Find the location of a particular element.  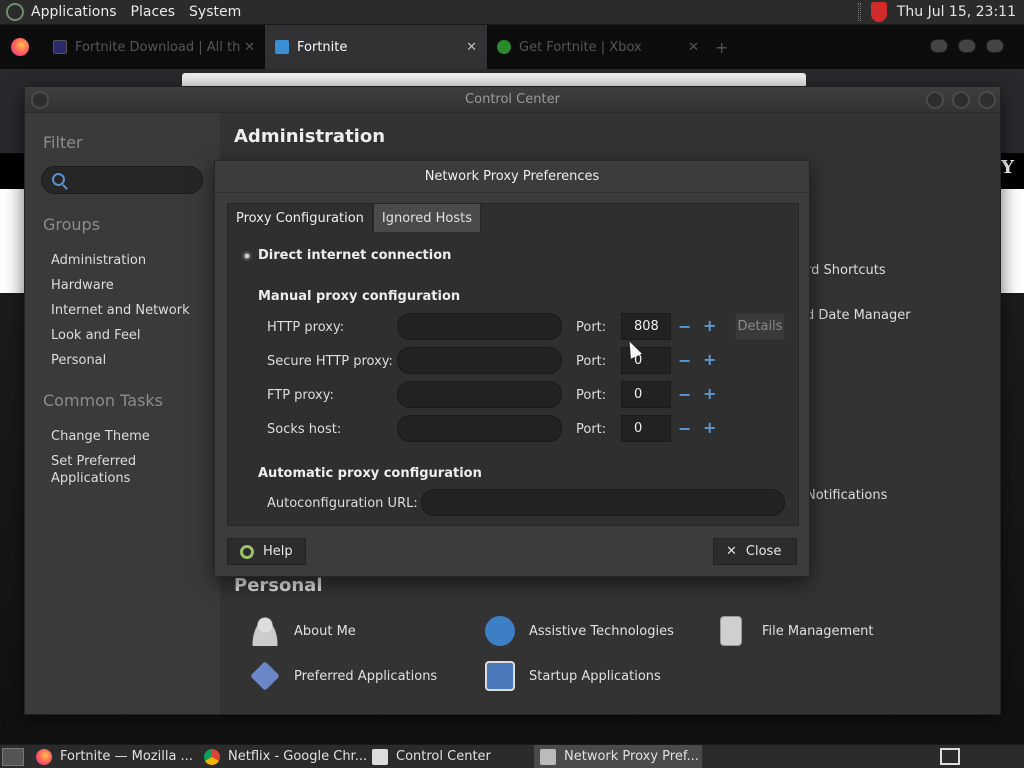

group-administration: Administration is located at coordinates (131, 260).